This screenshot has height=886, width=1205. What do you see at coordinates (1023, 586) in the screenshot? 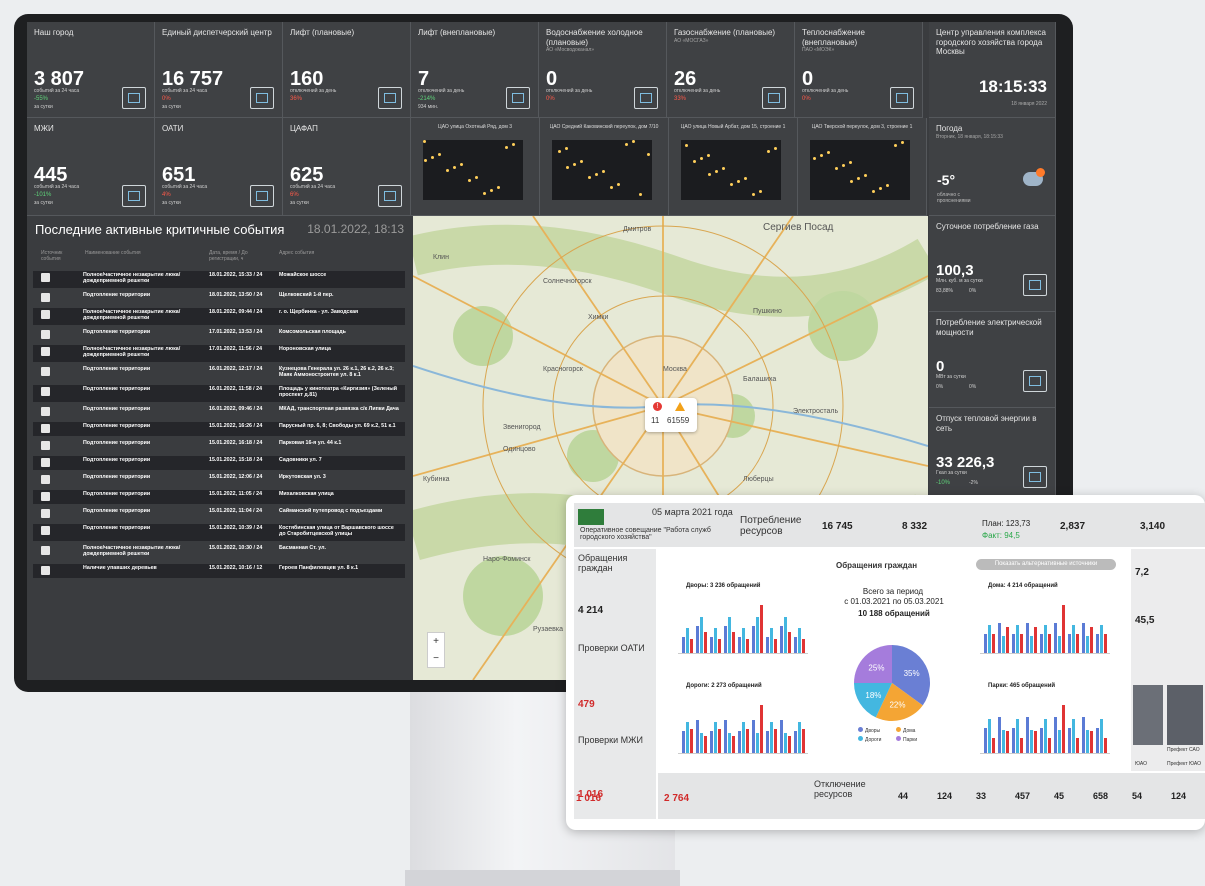
I see `chart-title-houses: Дома: 4 214 обращений` at bounding box center [1023, 586].